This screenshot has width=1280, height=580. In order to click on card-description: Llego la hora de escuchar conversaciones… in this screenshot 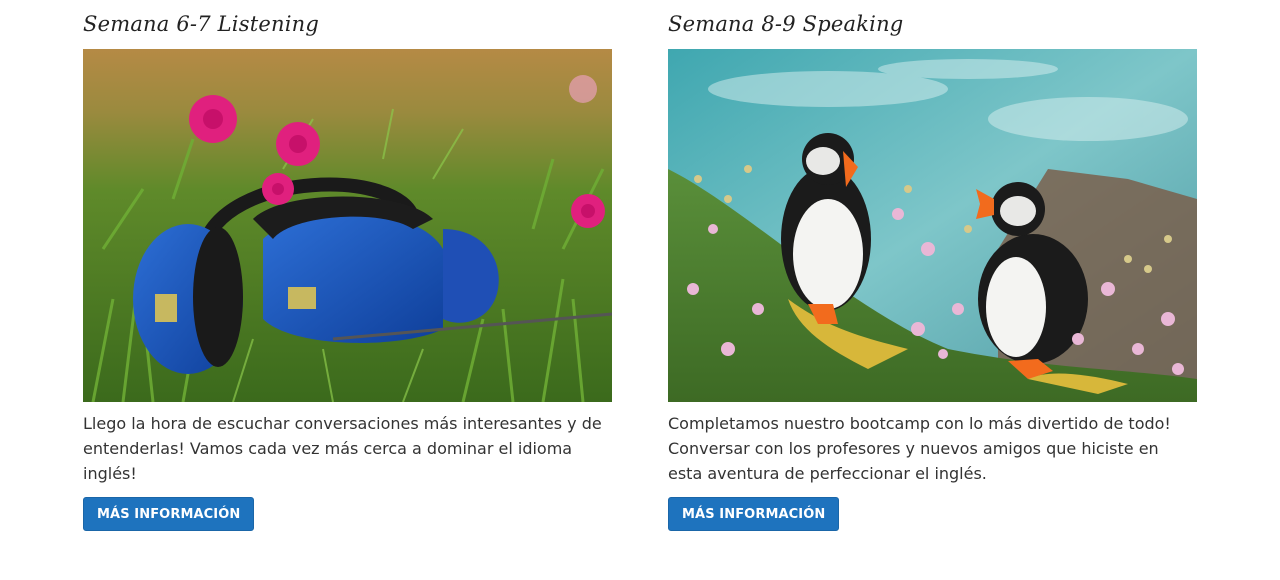, I will do `click(342, 448)`.